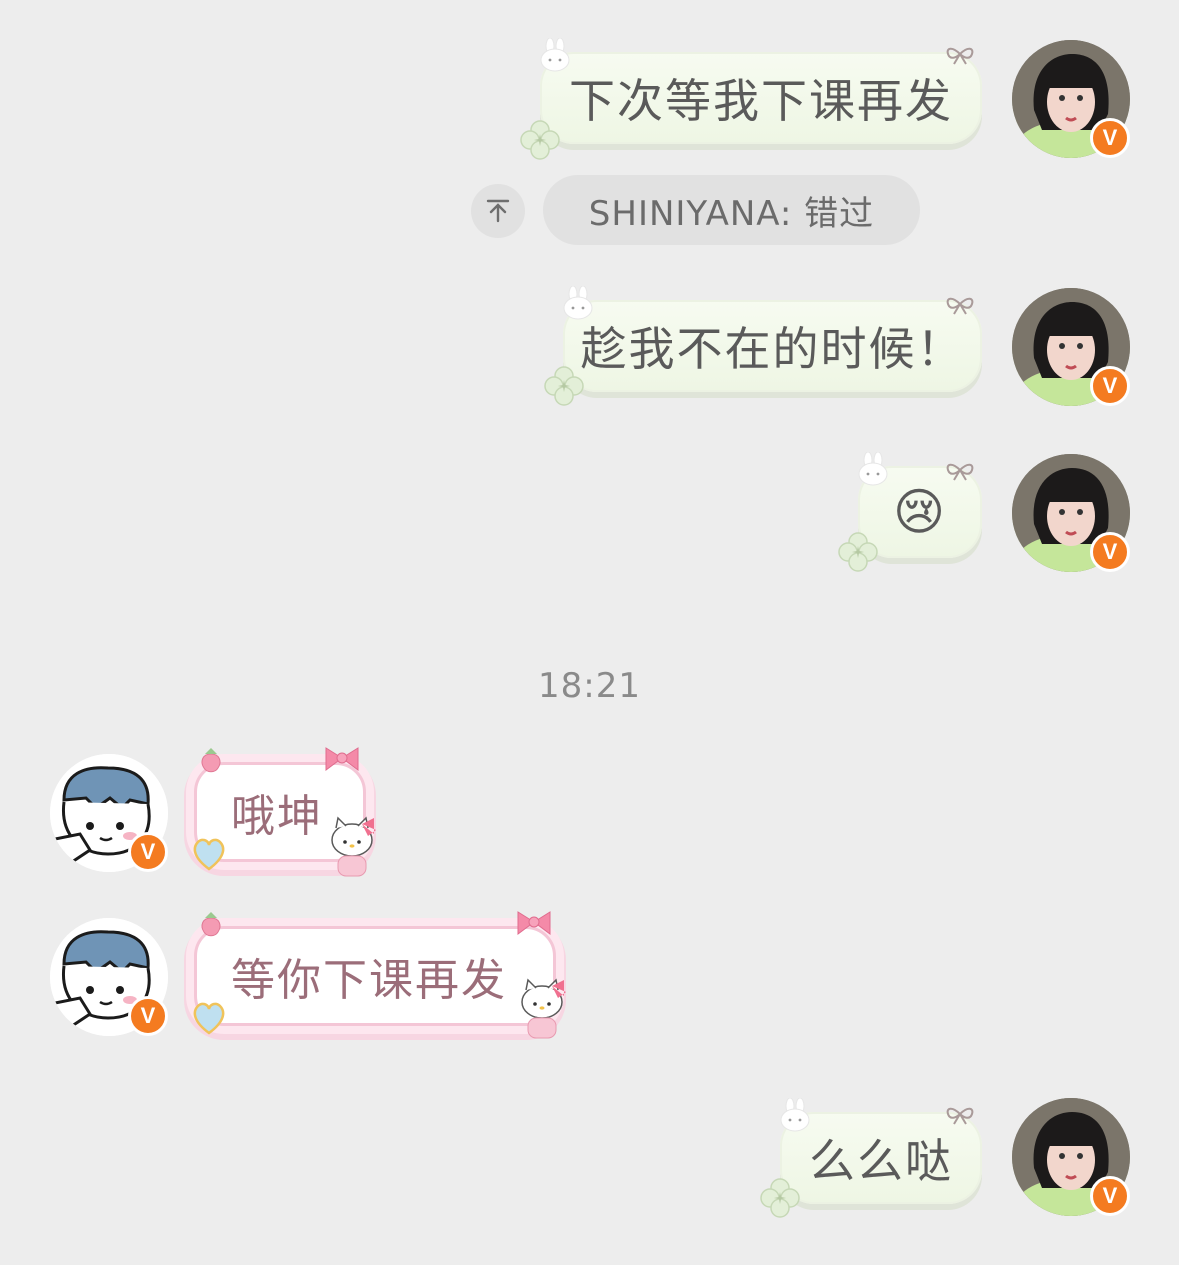  I want to click on timestamp: 18:21, so click(589, 686).